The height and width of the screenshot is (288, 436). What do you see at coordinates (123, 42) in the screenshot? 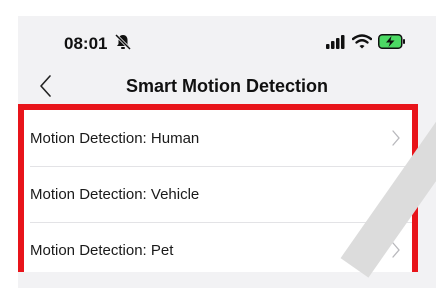
I see `bell-slash-icon` at bounding box center [123, 42].